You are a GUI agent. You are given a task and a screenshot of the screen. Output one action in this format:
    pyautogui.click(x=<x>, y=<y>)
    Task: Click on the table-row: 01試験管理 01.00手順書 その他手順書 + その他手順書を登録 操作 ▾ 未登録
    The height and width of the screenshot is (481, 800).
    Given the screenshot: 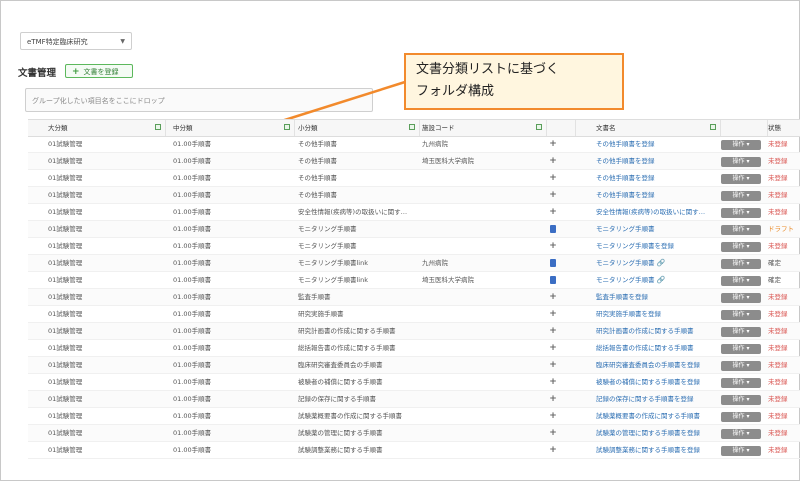 What is the action you would take?
    pyautogui.click(x=414, y=195)
    